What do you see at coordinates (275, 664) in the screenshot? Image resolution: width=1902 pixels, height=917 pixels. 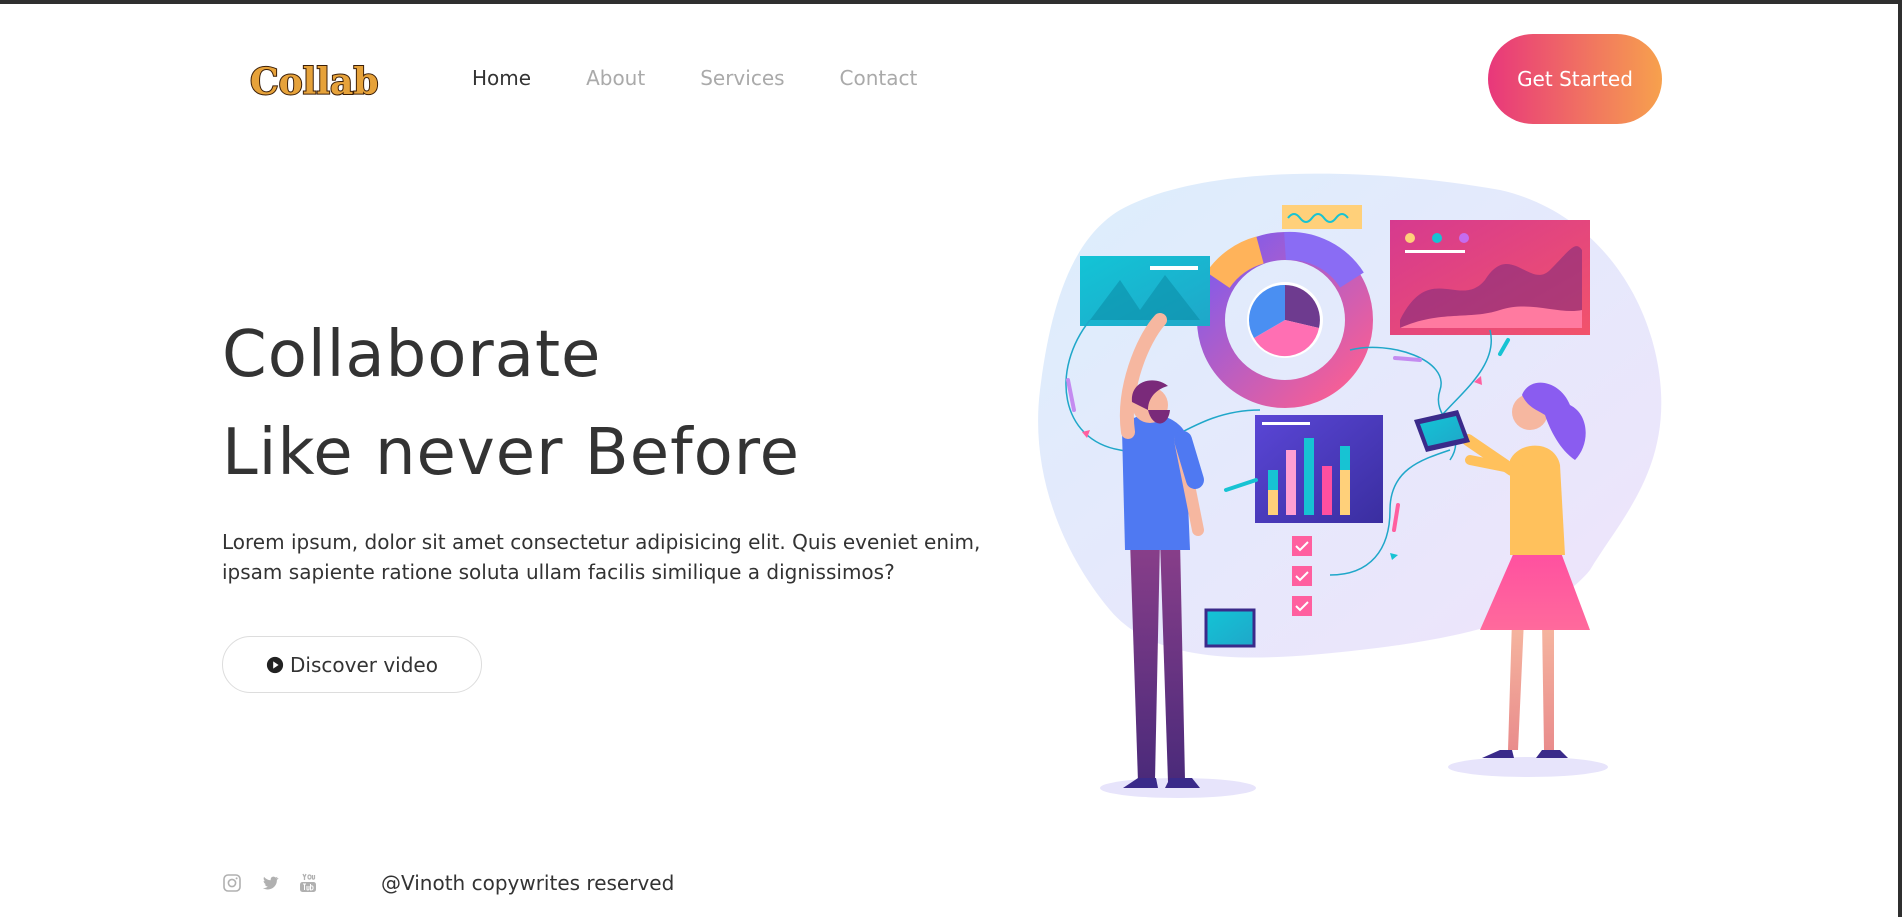 I see `play-circle-icon` at bounding box center [275, 664].